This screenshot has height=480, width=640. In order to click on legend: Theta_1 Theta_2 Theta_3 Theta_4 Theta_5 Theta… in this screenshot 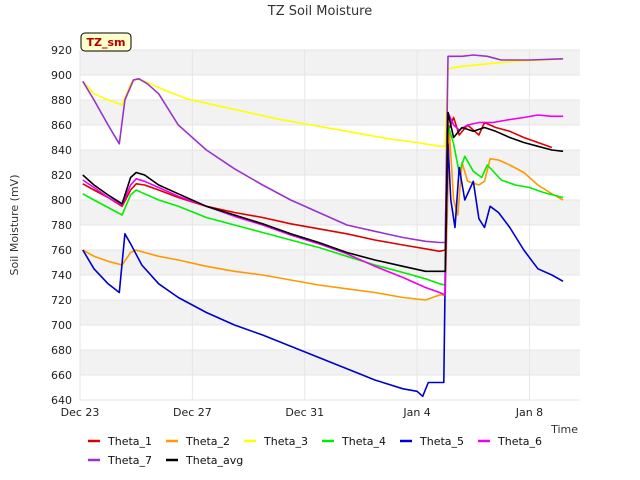, I will do `click(315, 451)`.